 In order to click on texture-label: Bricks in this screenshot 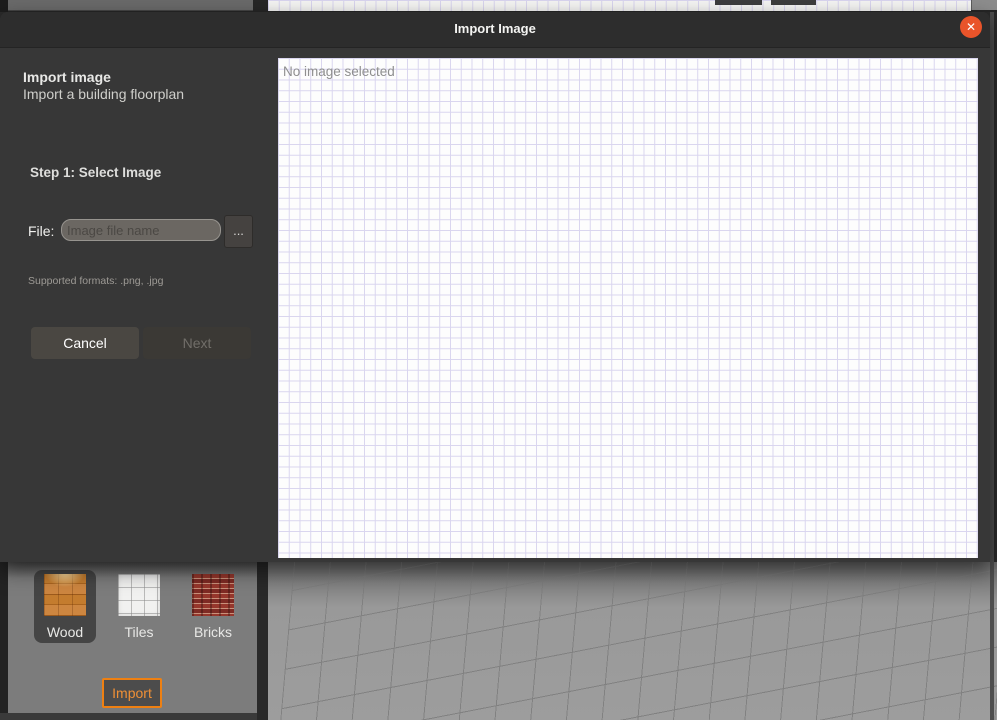, I will do `click(213, 632)`.